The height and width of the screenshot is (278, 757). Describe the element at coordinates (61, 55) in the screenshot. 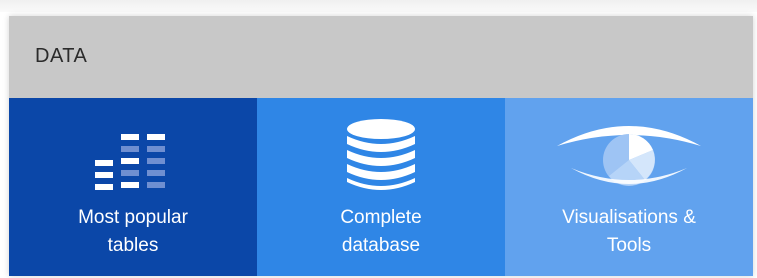

I see `panel-title: DATA` at that location.